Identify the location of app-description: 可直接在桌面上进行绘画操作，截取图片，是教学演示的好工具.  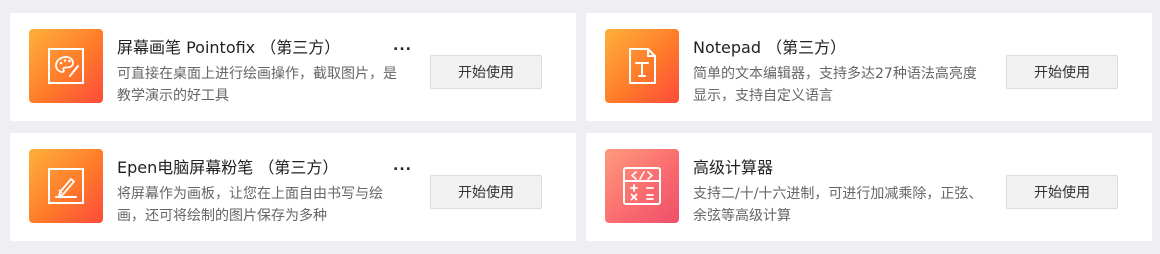
(257, 85).